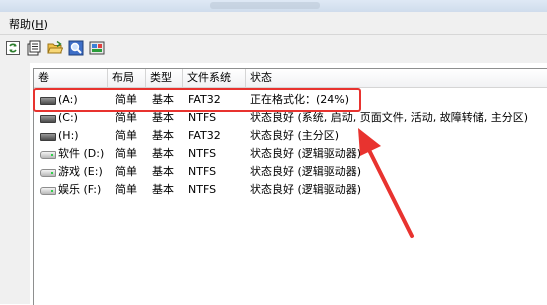 The height and width of the screenshot is (305, 547). Describe the element at coordinates (386, 183) in the screenshot. I see `annotation-arrow-icon` at that location.